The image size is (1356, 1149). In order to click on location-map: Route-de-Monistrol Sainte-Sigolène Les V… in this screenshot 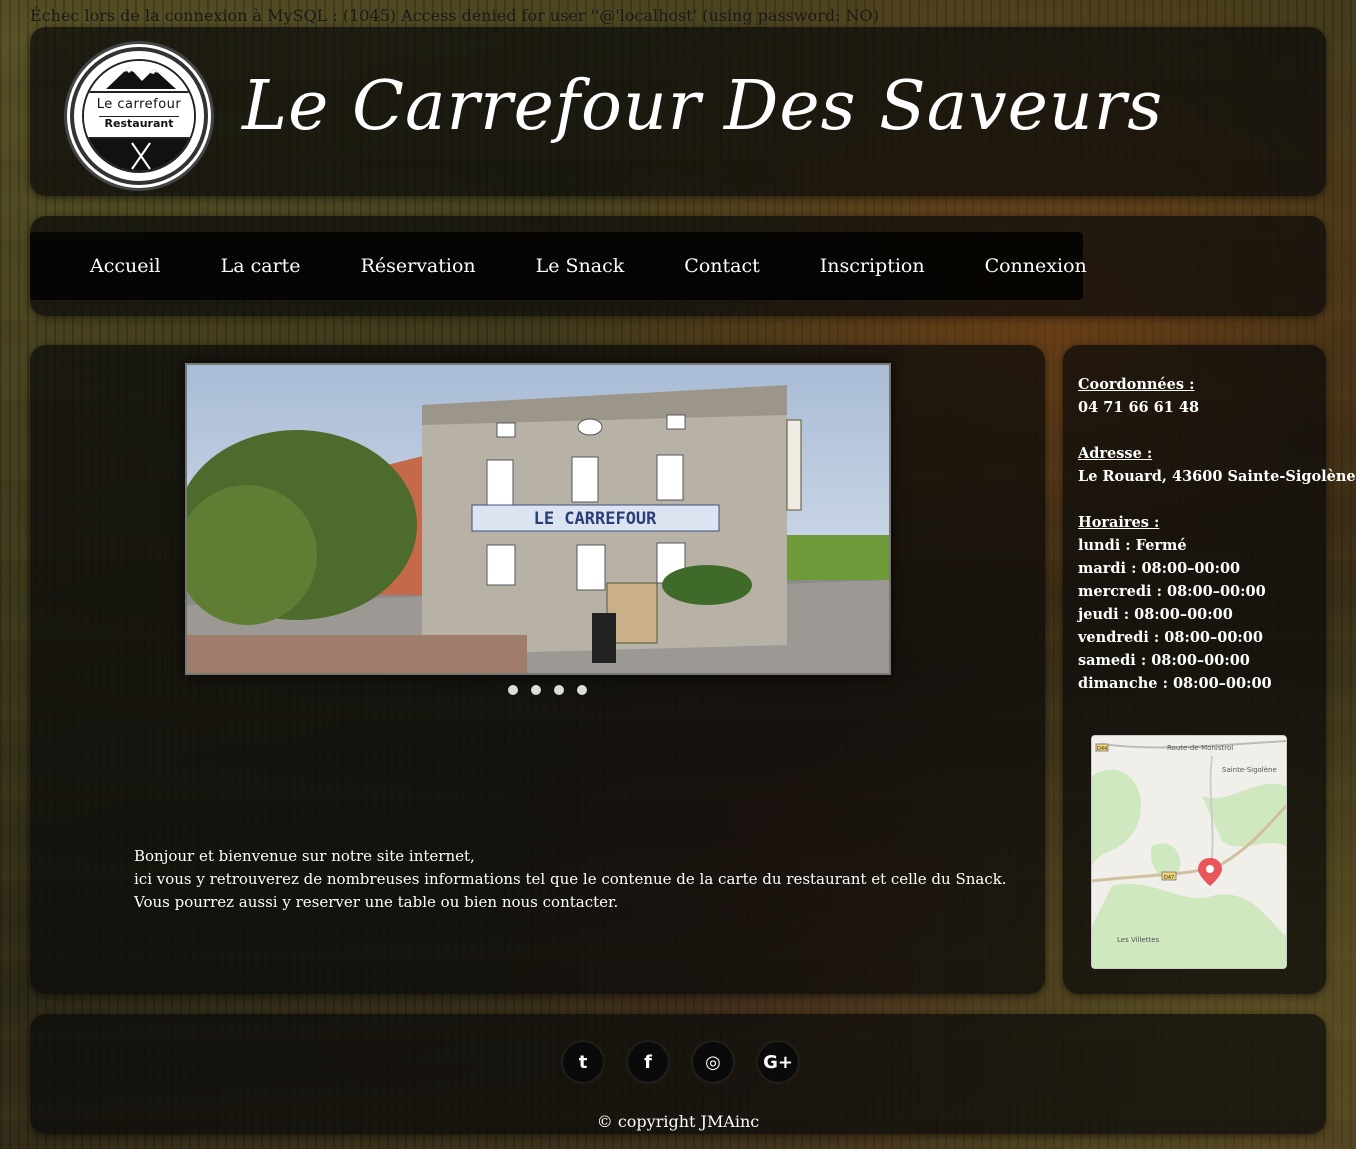, I will do `click(1189, 852)`.